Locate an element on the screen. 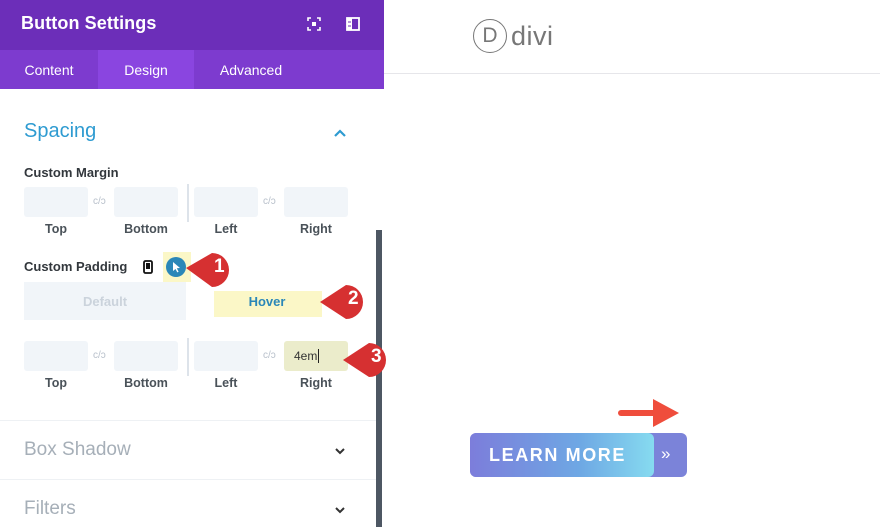 This screenshot has height=527, width=880. learn-more-button: LEARN MORE » is located at coordinates (578, 455).